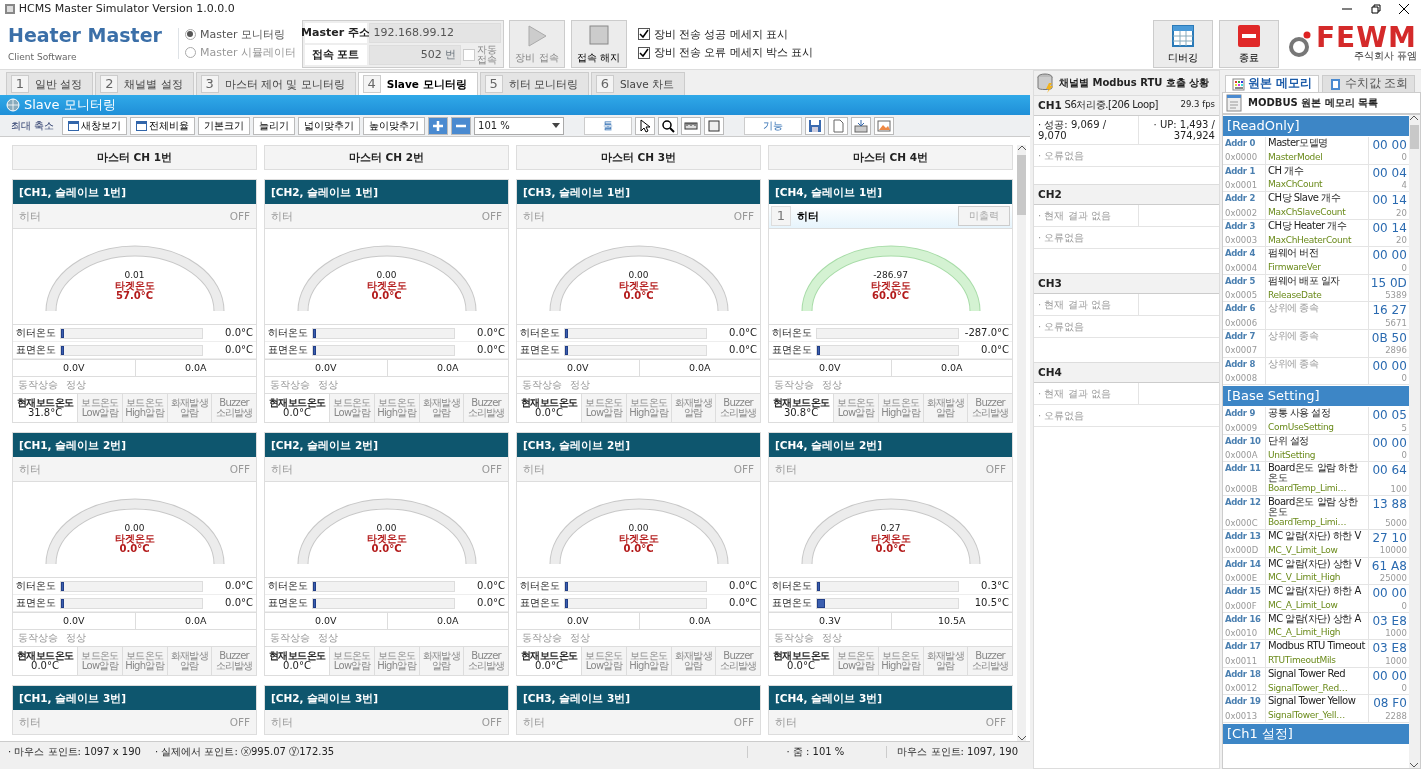 This screenshot has height=769, width=1421. Describe the element at coordinates (815, 125) in the screenshot. I see `save-icon` at that location.